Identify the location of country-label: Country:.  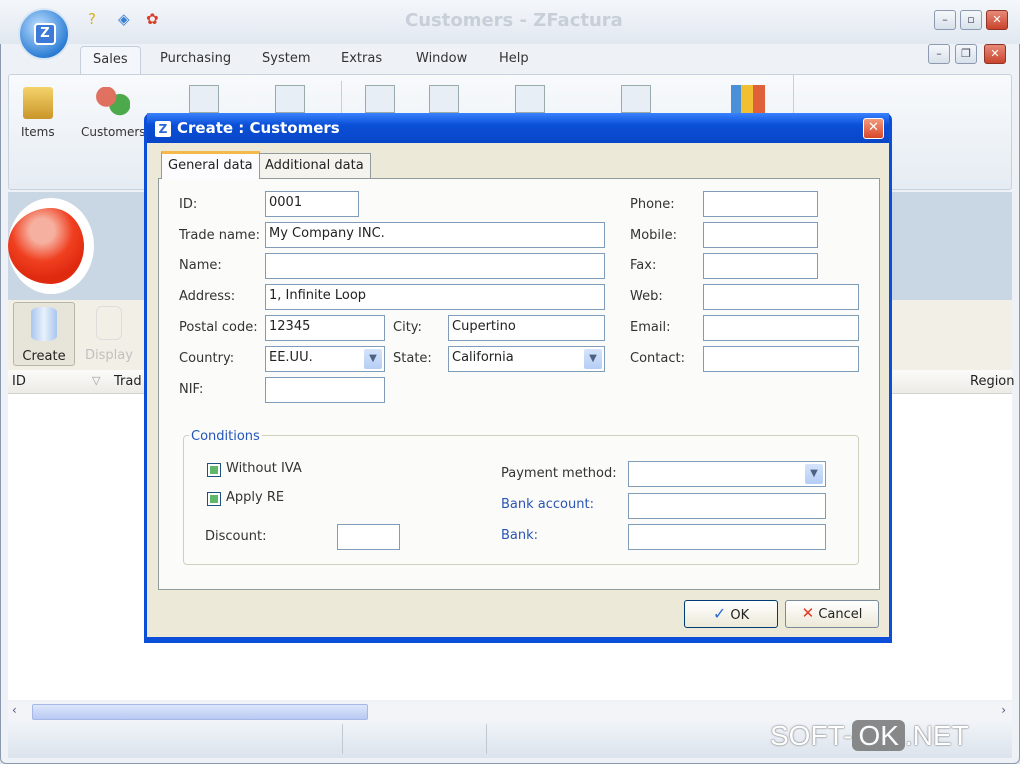
(207, 358).